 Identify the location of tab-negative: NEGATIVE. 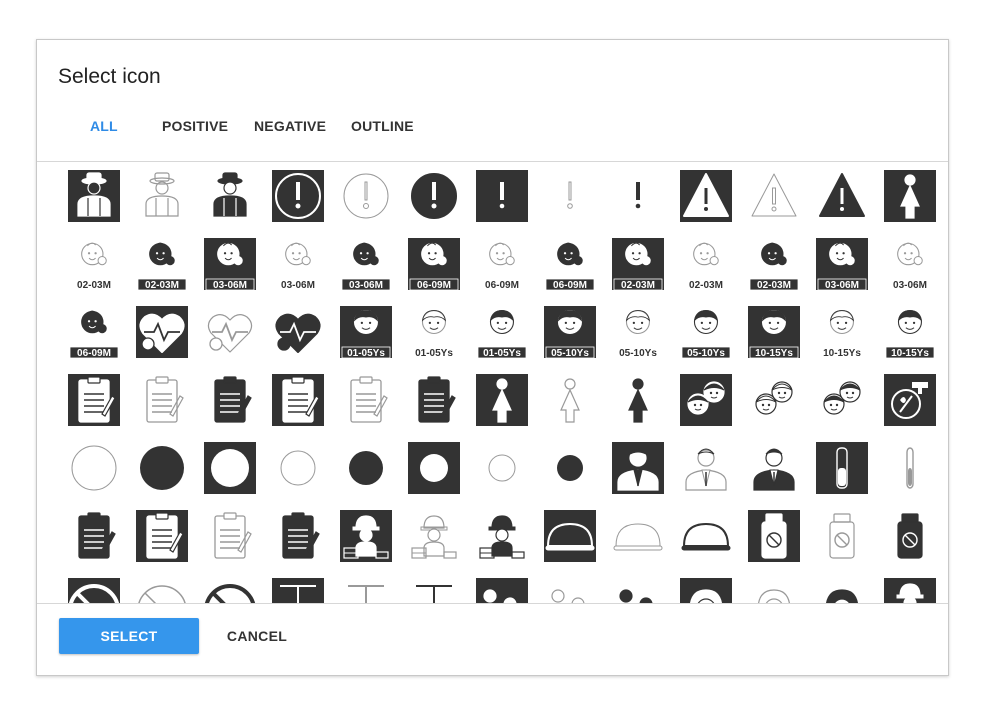
(290, 126).